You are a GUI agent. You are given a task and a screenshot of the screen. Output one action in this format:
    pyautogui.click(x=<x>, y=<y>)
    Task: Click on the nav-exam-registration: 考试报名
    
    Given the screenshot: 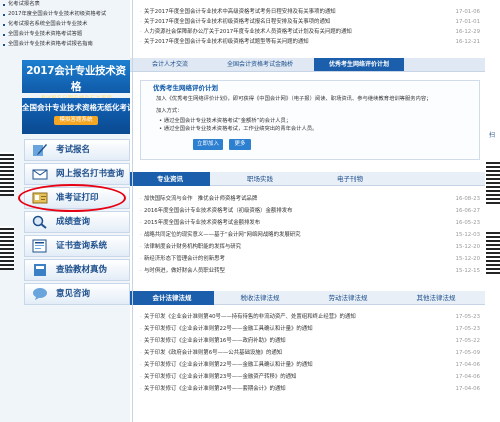 What is the action you would take?
    pyautogui.click(x=77, y=150)
    